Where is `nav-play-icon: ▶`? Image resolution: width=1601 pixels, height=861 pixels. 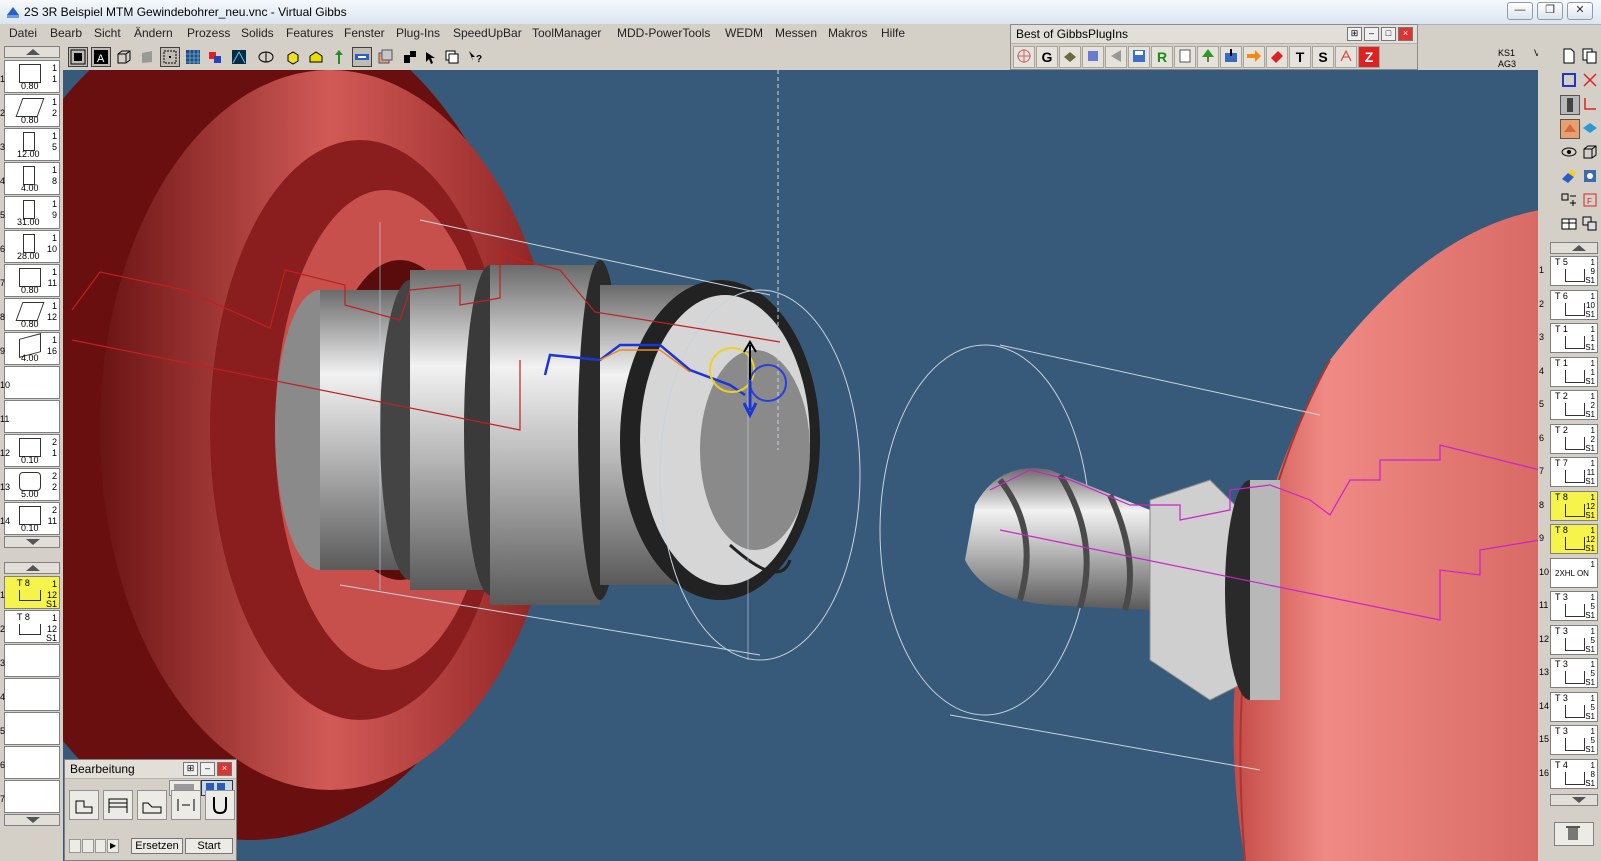
nav-play-icon: ▶ is located at coordinates (113, 846).